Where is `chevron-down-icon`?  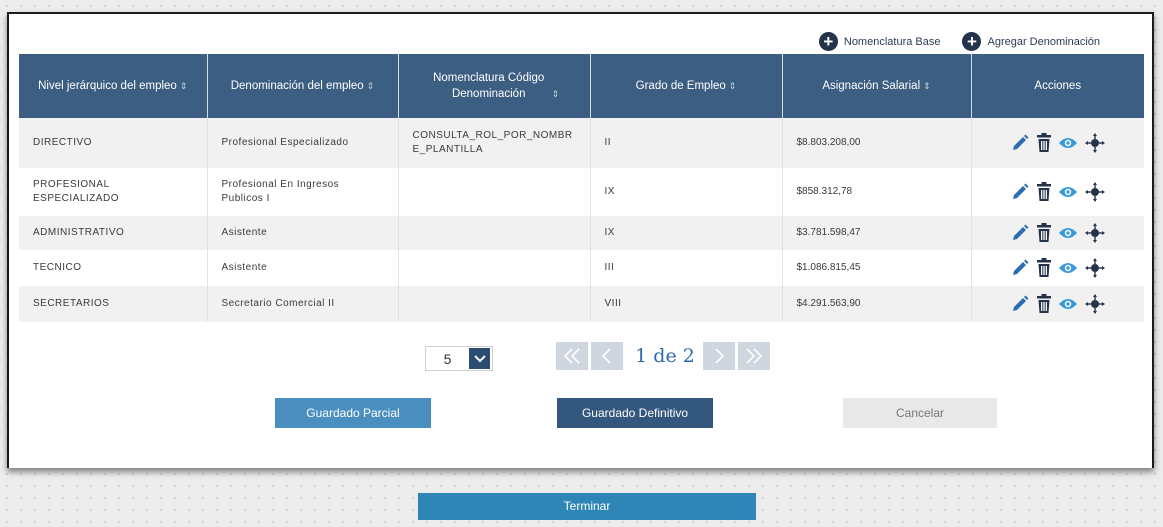
chevron-down-icon is located at coordinates (479, 358).